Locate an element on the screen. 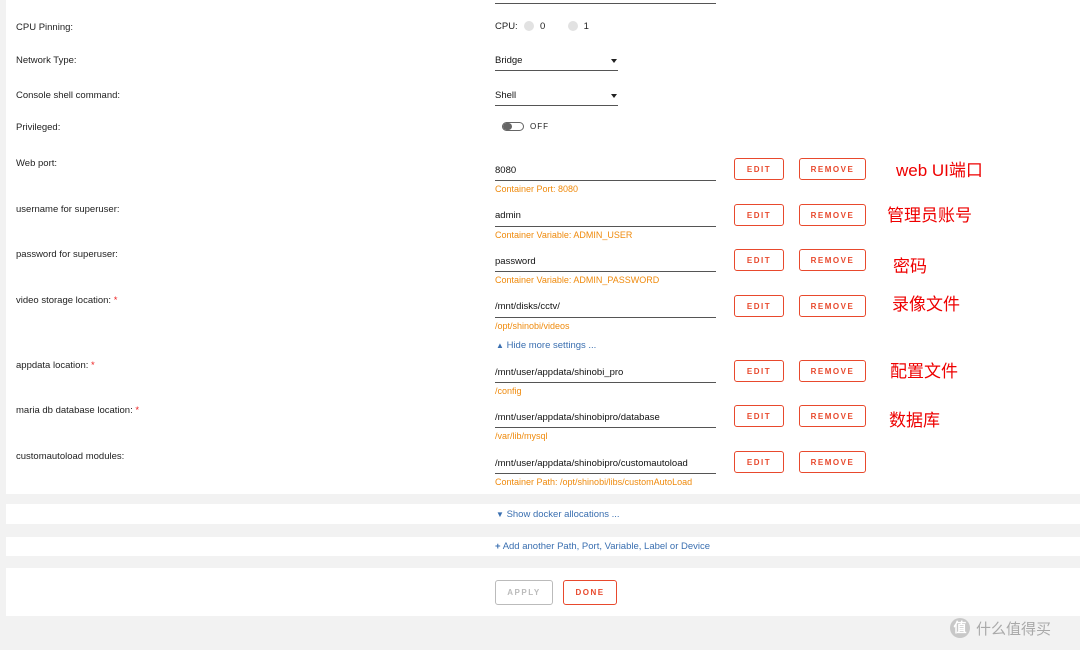  mariadb-label: maria db database location: * is located at coordinates (78, 410).